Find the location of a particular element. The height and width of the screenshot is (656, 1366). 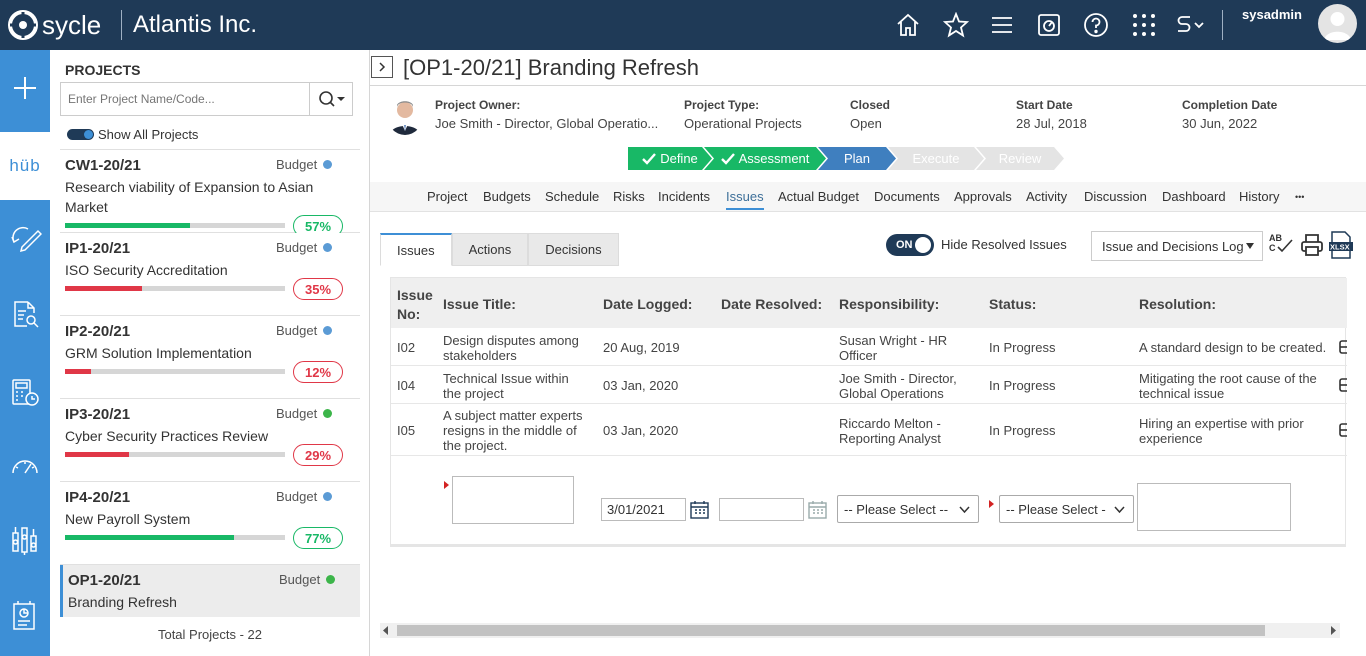

scroll-right-icon is located at coordinates (1334, 630).